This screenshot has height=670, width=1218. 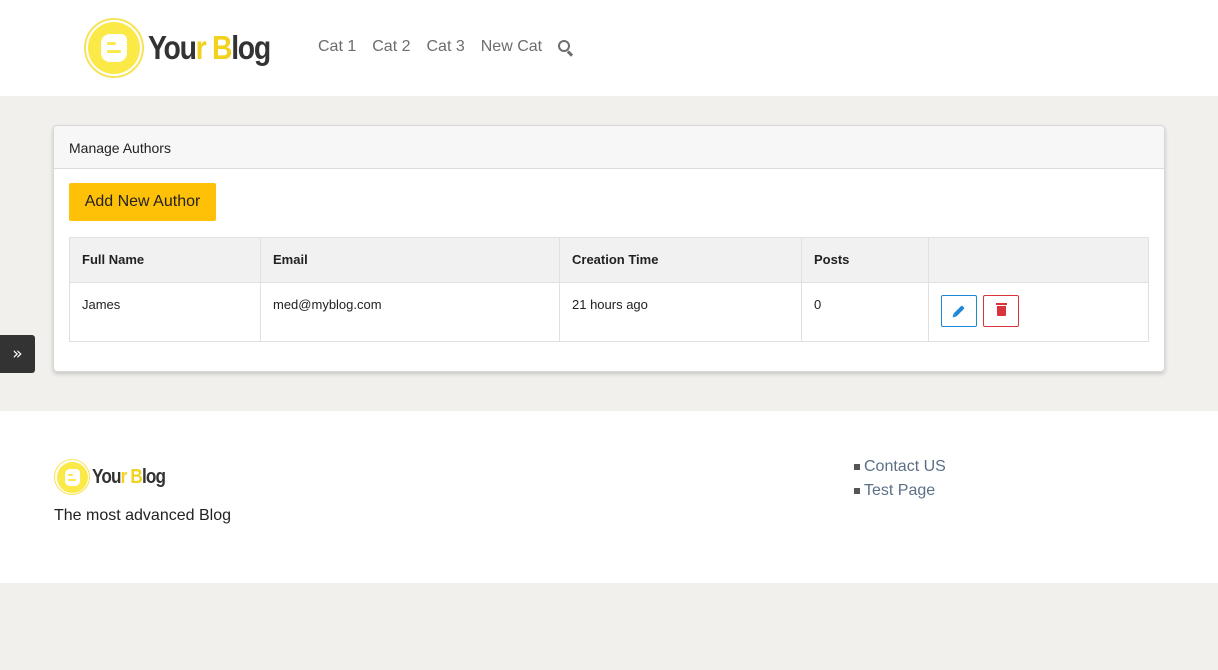 I want to click on nav-item-new-cat: New Cat, so click(x=511, y=47).